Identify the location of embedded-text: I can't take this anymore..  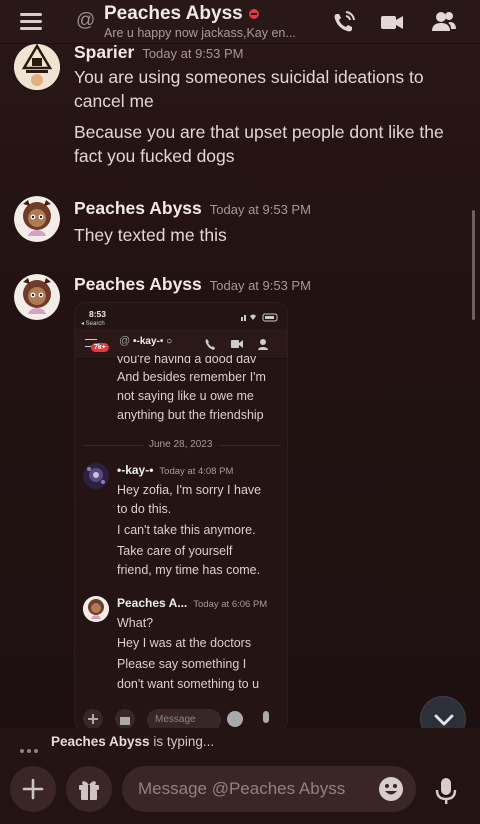
(186, 530).